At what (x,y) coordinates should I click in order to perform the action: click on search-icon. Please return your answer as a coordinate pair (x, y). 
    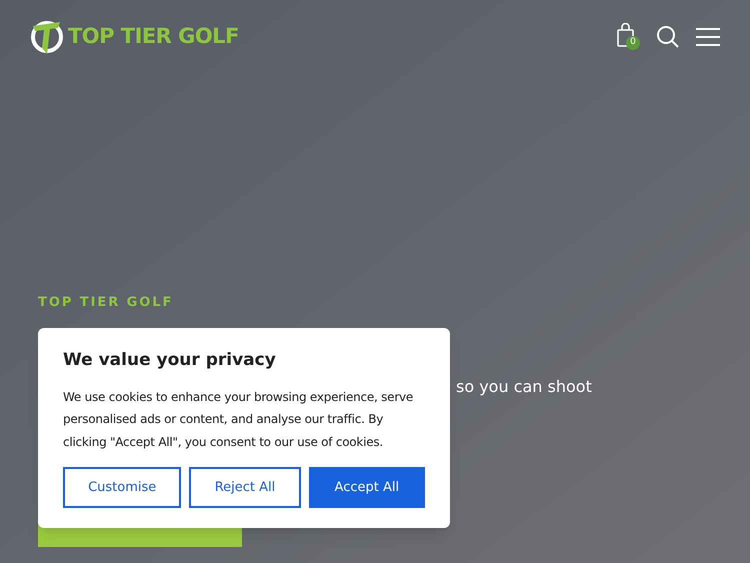
    Looking at the image, I should click on (668, 37).